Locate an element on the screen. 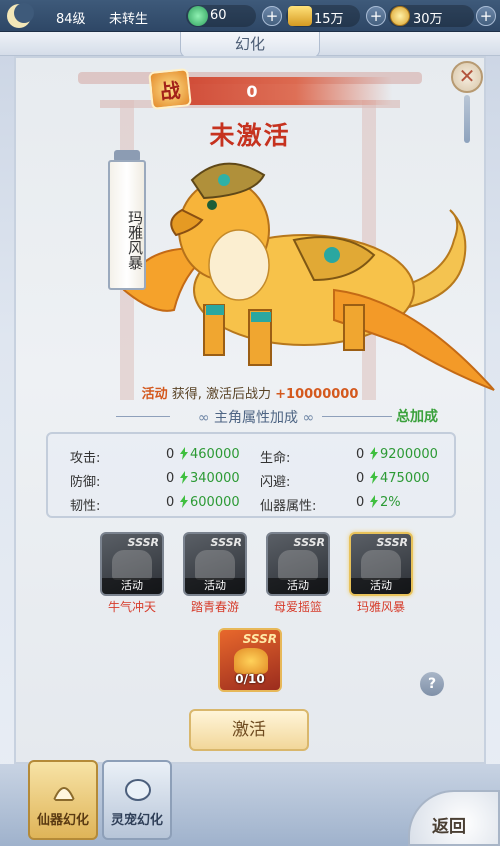 Image resolution: width=500 pixels, height=846 pixels. skin-card-4-name: 玛雅风暴 is located at coordinates (380, 607).